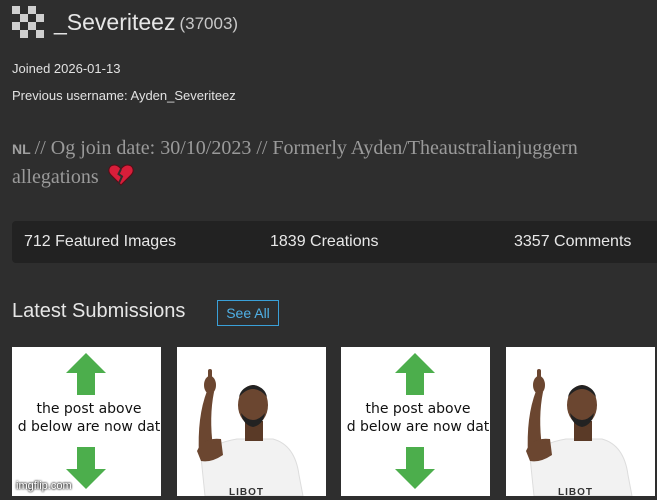  What do you see at coordinates (572, 242) in the screenshot?
I see `comments-count: 3357 Comments` at bounding box center [572, 242].